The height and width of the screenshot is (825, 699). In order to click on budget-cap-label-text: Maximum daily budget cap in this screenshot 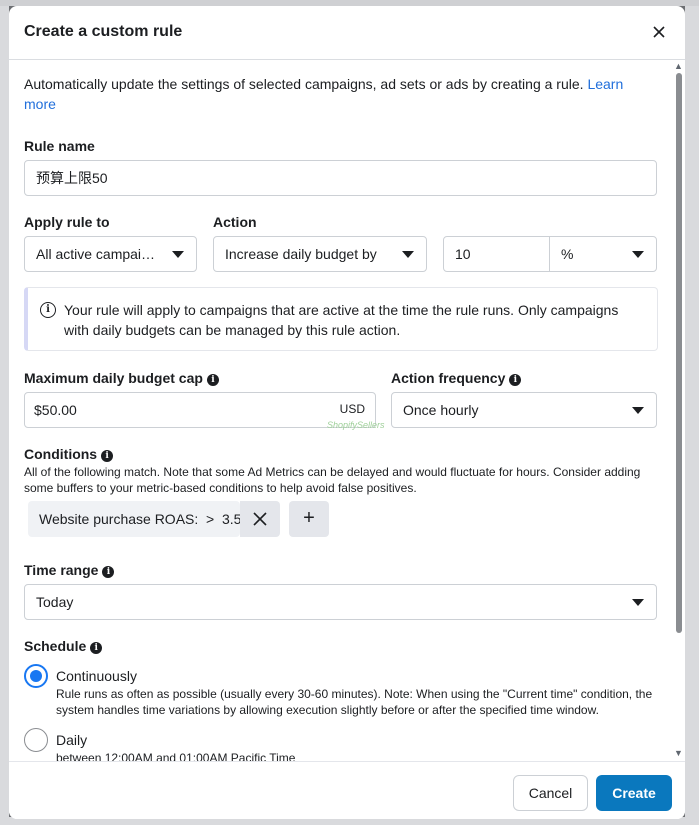, I will do `click(113, 378)`.